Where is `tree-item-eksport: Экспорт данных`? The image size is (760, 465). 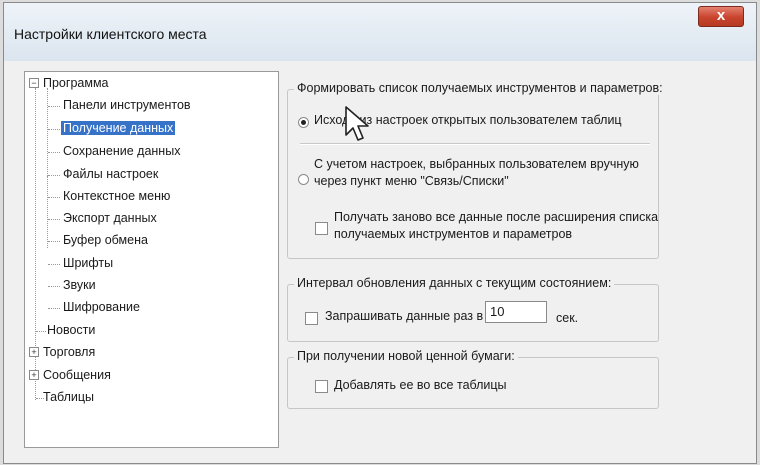
tree-item-eksport: Экспорт данных is located at coordinates (110, 218).